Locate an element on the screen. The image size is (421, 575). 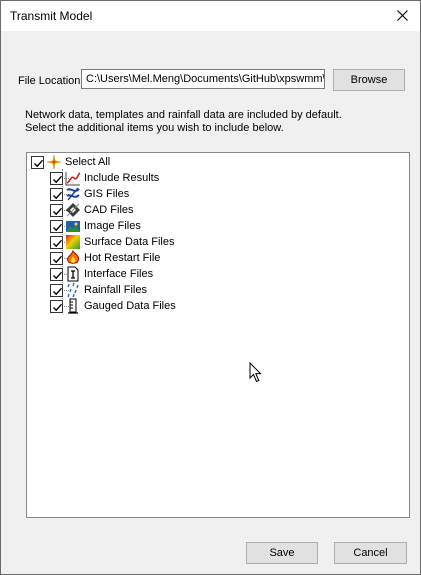
surface-data-files-label: Surface Data Files is located at coordinates (129, 242).